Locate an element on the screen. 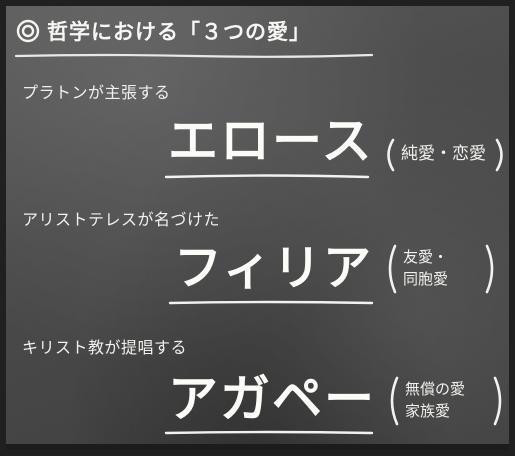 This screenshot has height=456, width=515. title-row: 哲学における「３つの愛」 is located at coordinates (163, 31).